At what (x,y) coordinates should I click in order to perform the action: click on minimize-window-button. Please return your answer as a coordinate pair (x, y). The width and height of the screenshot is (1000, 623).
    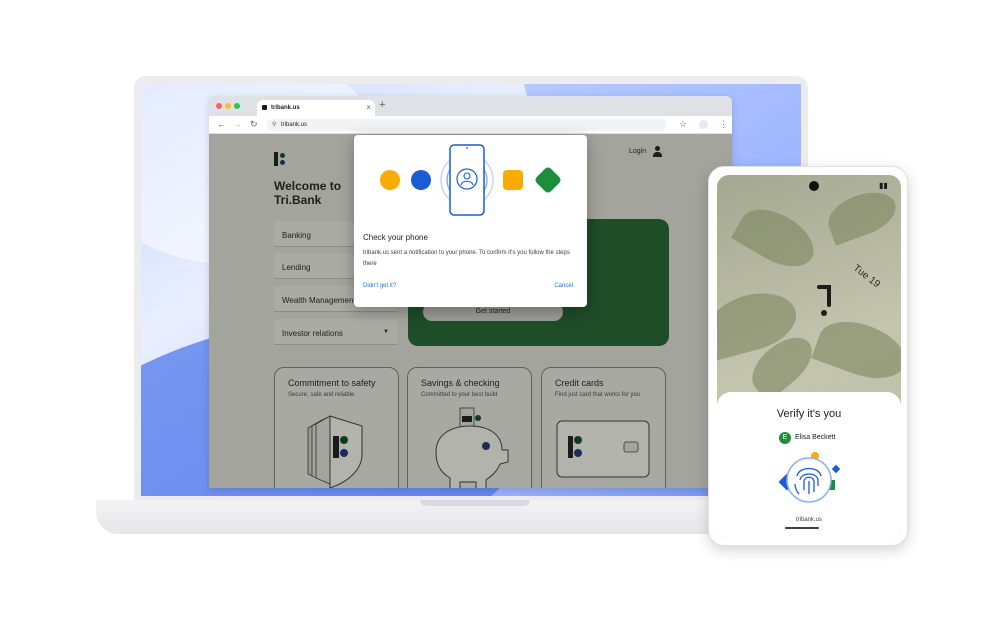
    Looking at the image, I should click on (228, 106).